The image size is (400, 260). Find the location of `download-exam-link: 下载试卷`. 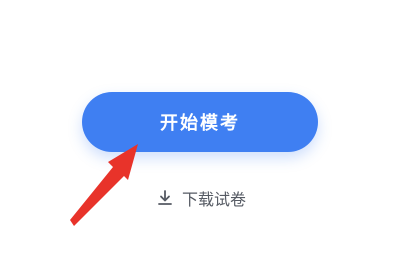

download-exam-link: 下载试卷 is located at coordinates (201, 198).